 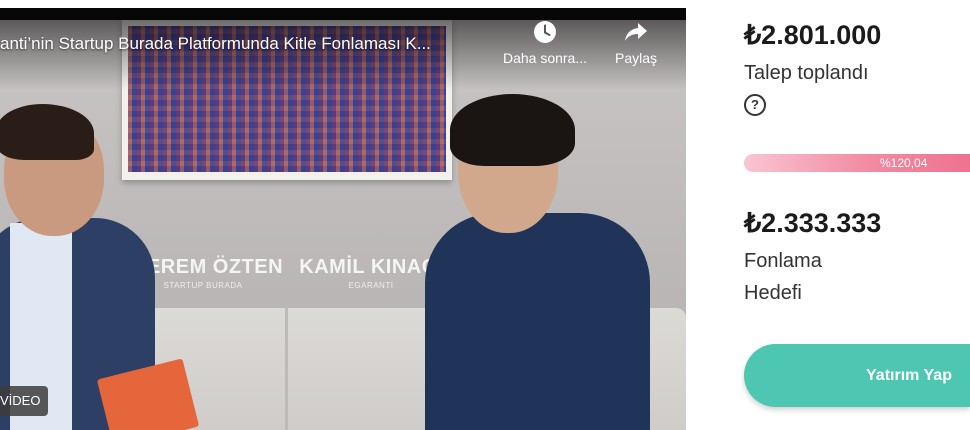 What do you see at coordinates (343, 14) in the screenshot?
I see `video-top-bar` at bounding box center [343, 14].